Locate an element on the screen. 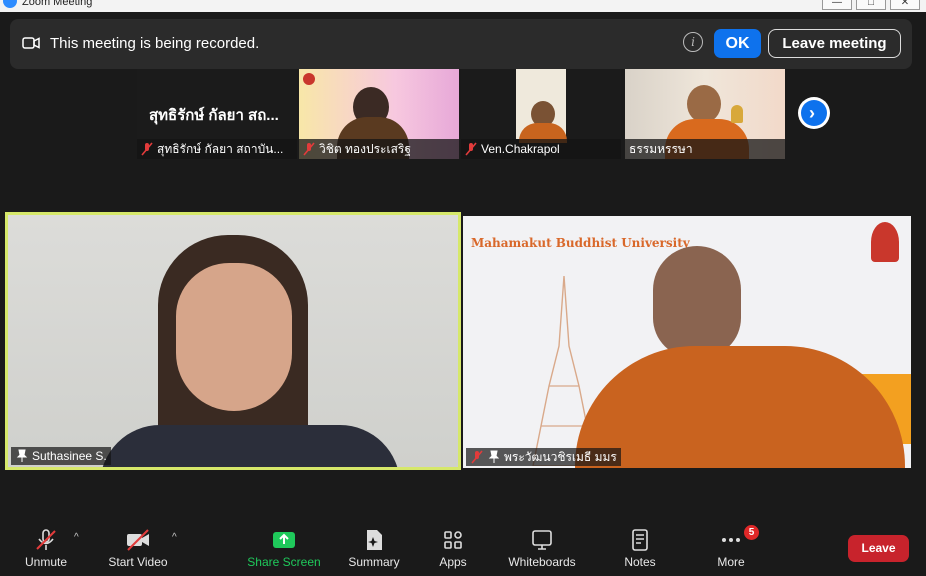  apps-button: Apps is located at coordinates (453, 548).